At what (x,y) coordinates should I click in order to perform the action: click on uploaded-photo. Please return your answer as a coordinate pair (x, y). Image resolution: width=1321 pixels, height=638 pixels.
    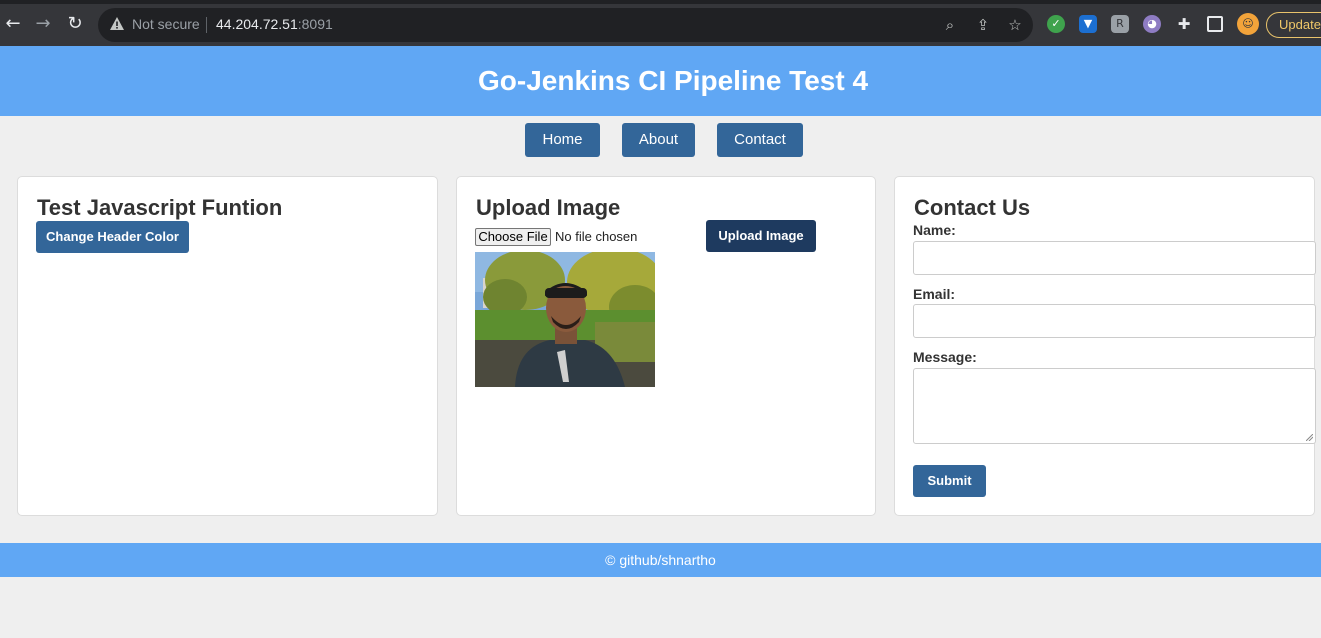
    Looking at the image, I should click on (565, 319).